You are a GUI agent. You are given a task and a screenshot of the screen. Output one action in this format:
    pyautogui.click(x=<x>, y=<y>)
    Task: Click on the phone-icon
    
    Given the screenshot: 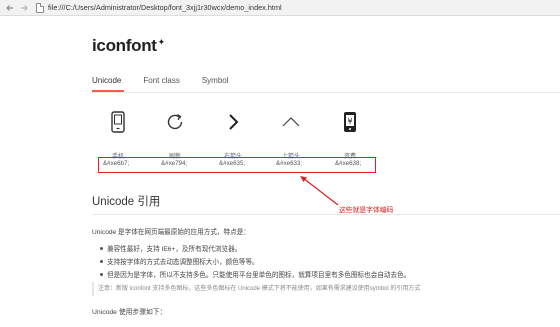 What is the action you would take?
    pyautogui.click(x=118, y=122)
    